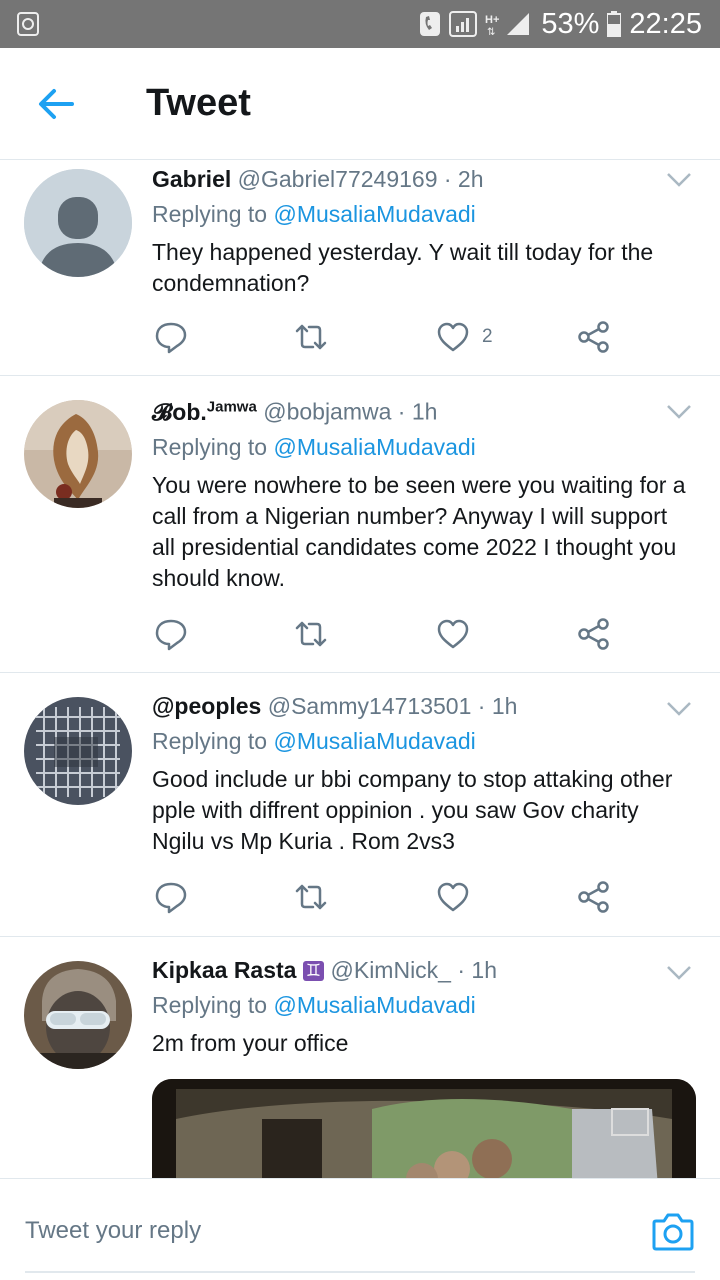 The height and width of the screenshot is (1280, 720). I want to click on like-button: 2, so click(464, 337).